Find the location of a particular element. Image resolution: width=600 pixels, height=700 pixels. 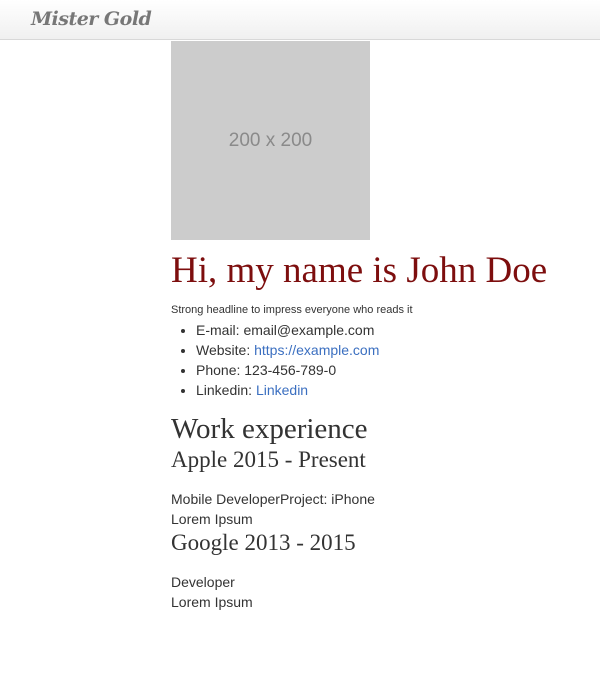

linkedin-link: Linkedin is located at coordinates (282, 390).